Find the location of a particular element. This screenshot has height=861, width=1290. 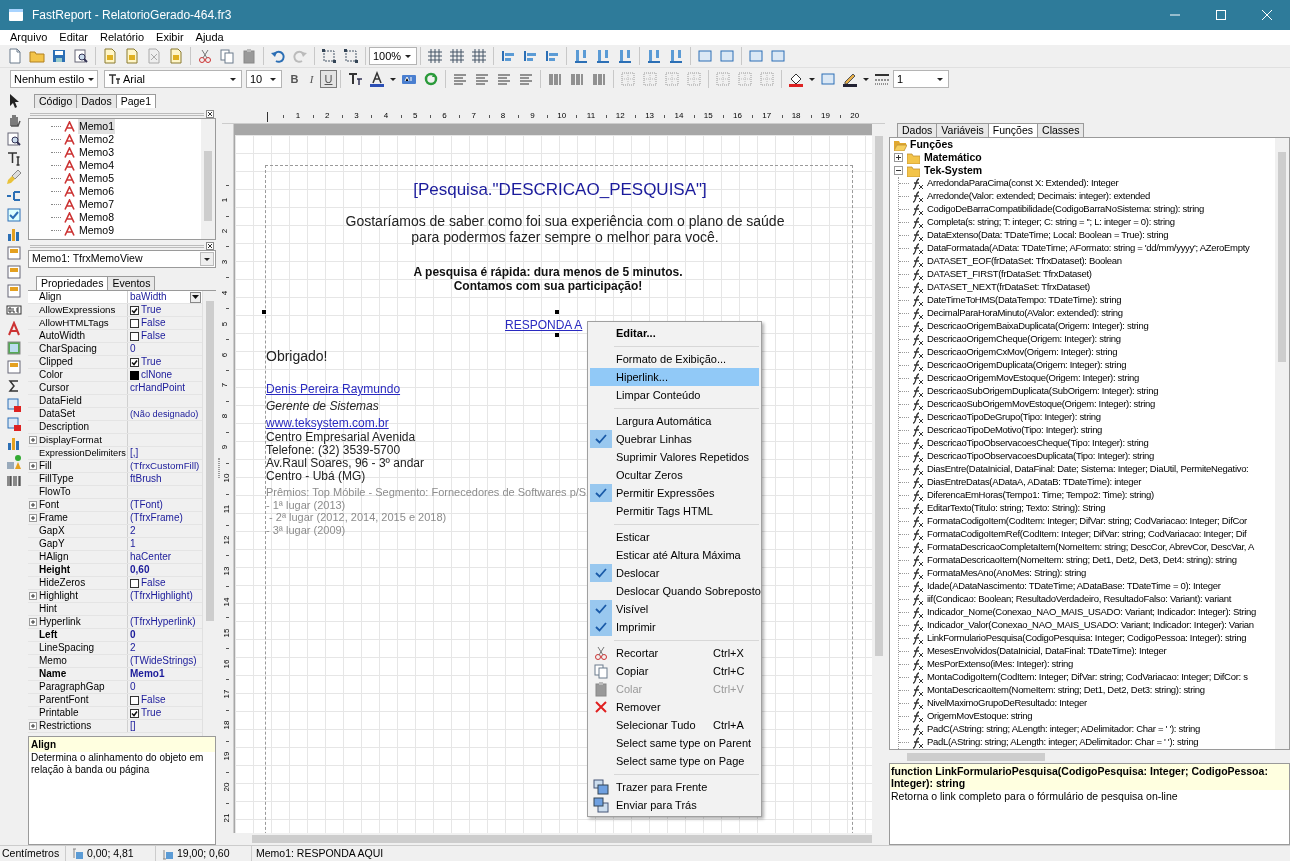

report-link: www.teksystem.com.br is located at coordinates (327, 423).